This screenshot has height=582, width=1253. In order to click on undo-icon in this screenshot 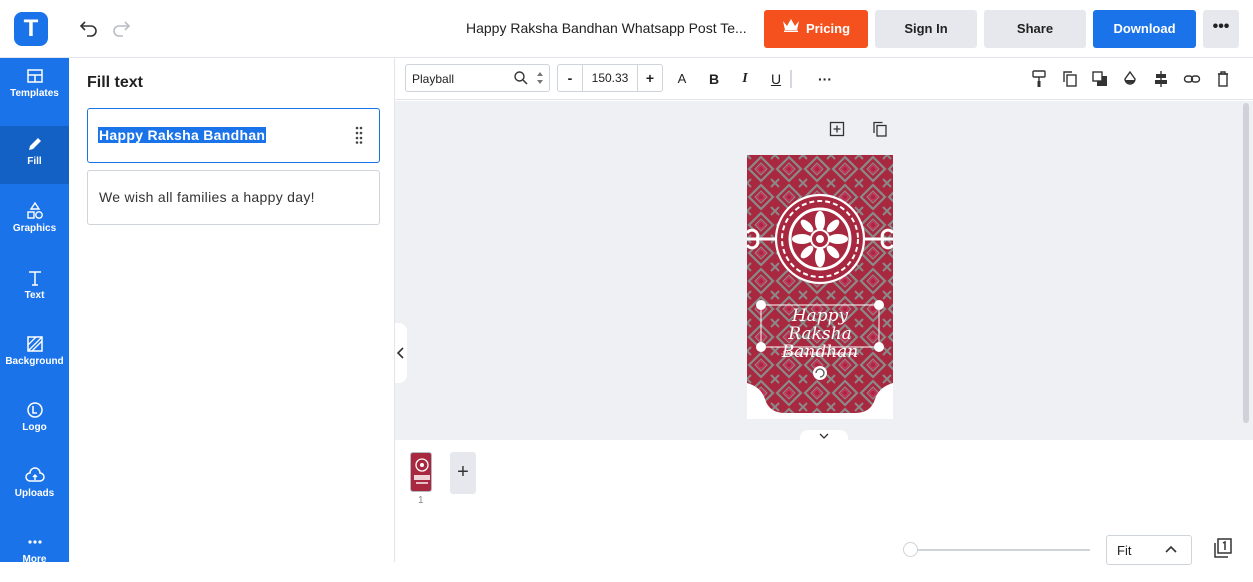, I will do `click(89, 28)`.